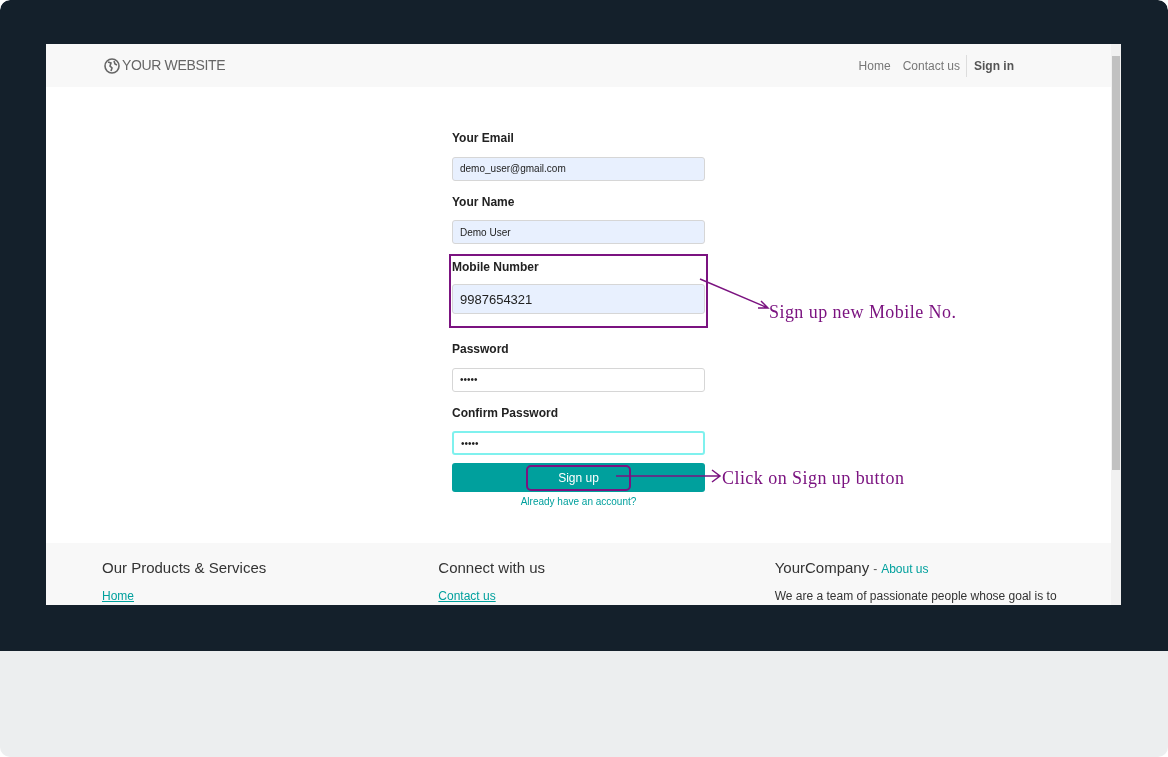 The image size is (1168, 757). Describe the element at coordinates (931, 65) in the screenshot. I see `nav-link: Contact us` at that location.